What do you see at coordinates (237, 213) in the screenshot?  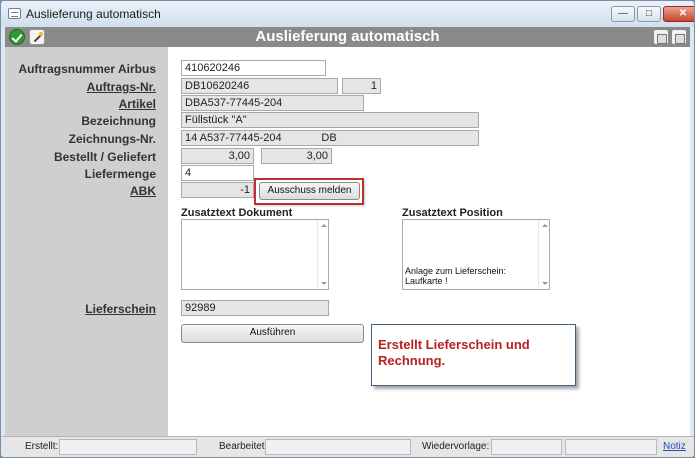 I see `zusatztext-dokument-label: Zusatztext Dokument` at bounding box center [237, 213].